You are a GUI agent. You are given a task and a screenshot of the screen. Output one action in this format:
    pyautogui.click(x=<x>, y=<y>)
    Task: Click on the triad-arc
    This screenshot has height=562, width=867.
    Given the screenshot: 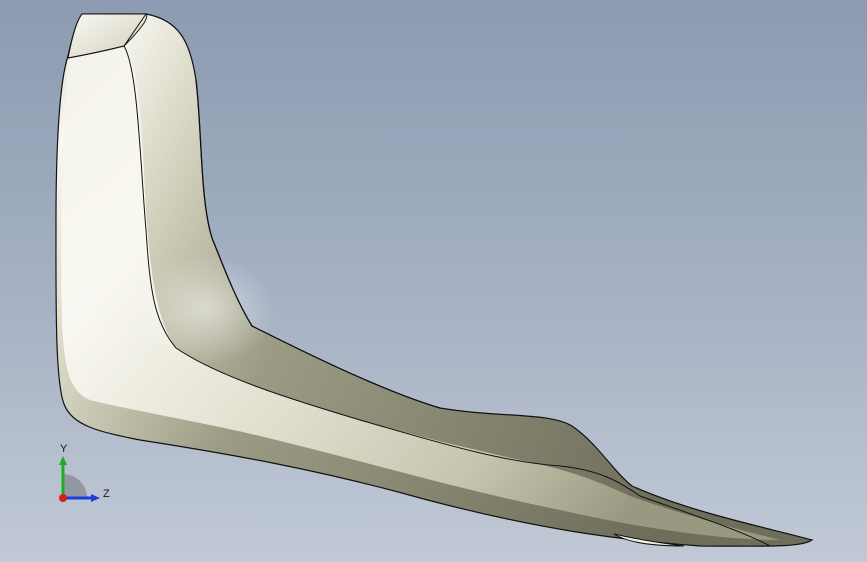 What is the action you would take?
    pyautogui.click(x=75, y=486)
    